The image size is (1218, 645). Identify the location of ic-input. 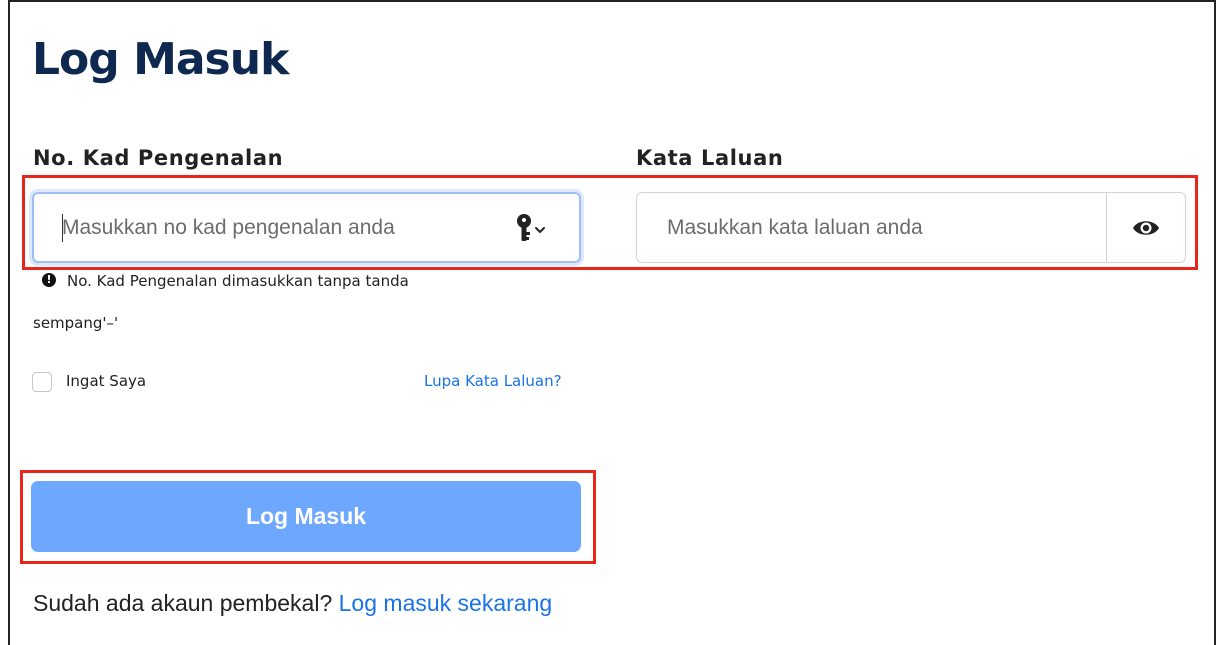
(282, 228).